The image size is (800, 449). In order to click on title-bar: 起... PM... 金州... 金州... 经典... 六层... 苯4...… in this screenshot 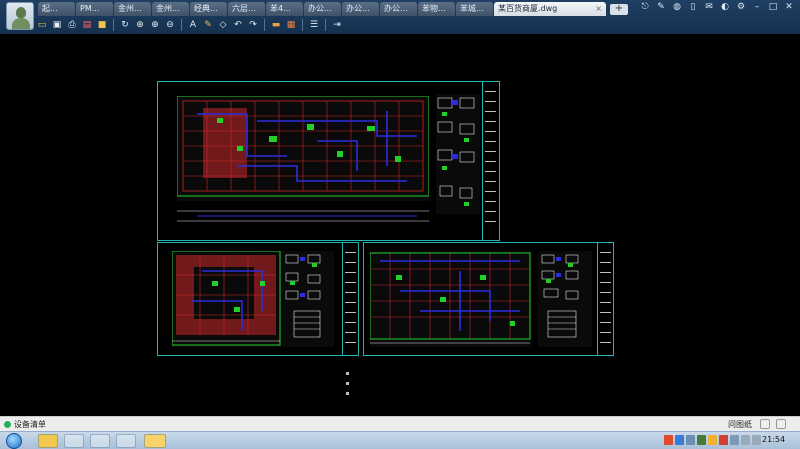, I will do `click(400, 17)`.